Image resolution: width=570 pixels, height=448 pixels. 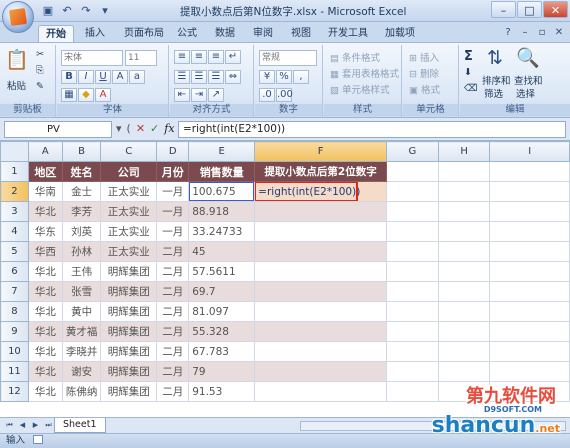 What do you see at coordinates (144, 33) in the screenshot?
I see `tab-page-layout: 页面布局` at bounding box center [144, 33].